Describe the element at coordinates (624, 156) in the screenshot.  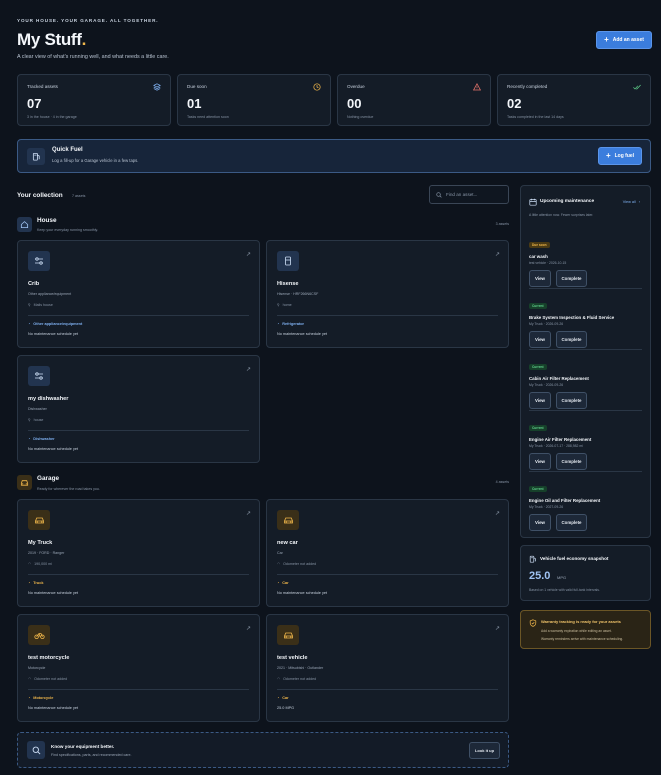
I see `log-fuel-label: Log fuel` at that location.